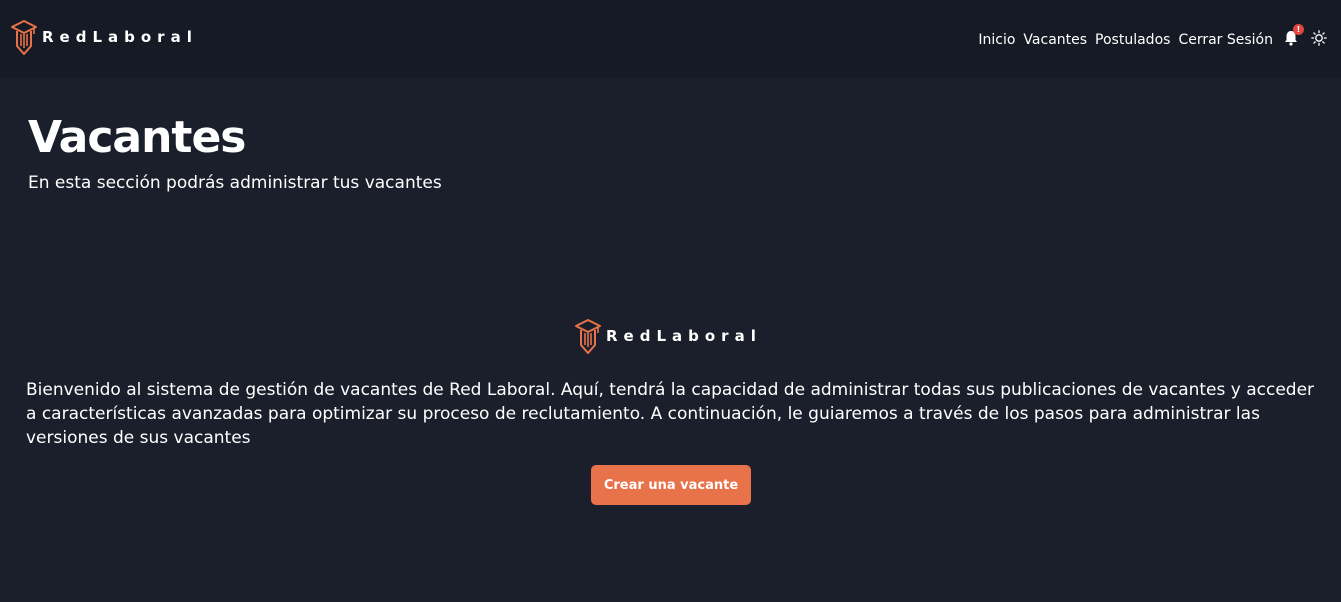 Image resolution: width=1341 pixels, height=602 pixels. I want to click on theme-toggle-button, so click(1319, 40).